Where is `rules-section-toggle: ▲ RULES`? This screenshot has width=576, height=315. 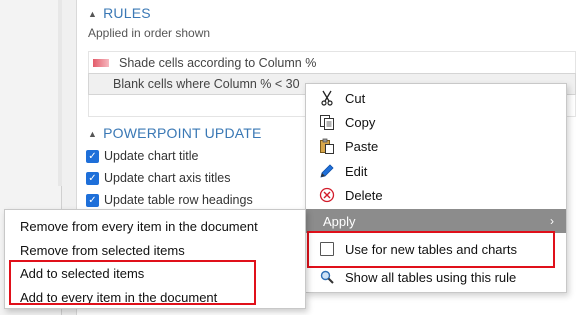 rules-section-toggle: ▲ RULES is located at coordinates (119, 13).